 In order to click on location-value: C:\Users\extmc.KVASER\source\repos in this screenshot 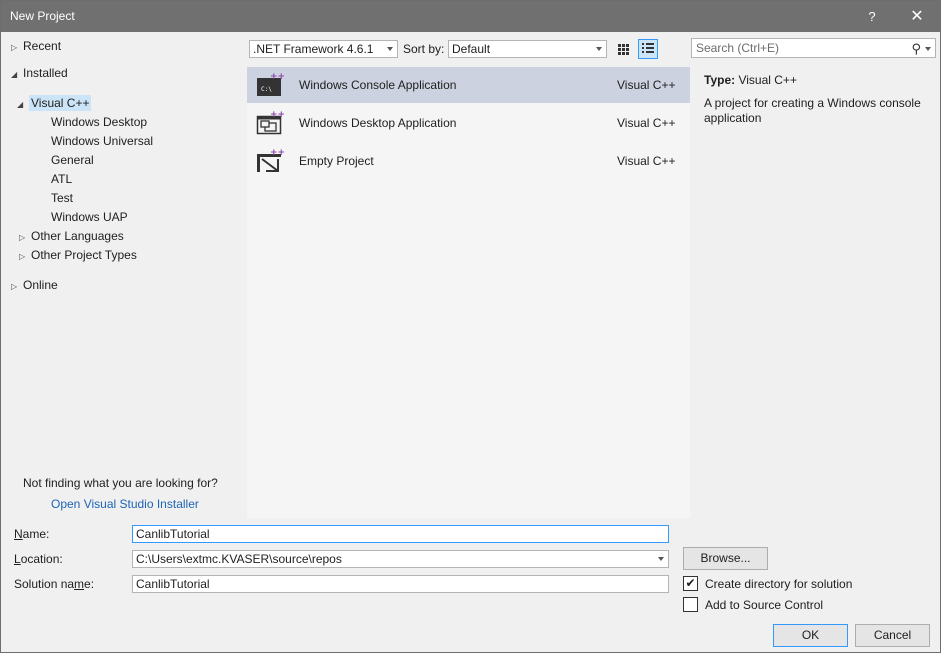, I will do `click(239, 559)`.